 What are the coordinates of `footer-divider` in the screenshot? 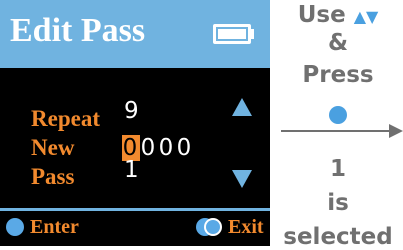 It's located at (135, 209).